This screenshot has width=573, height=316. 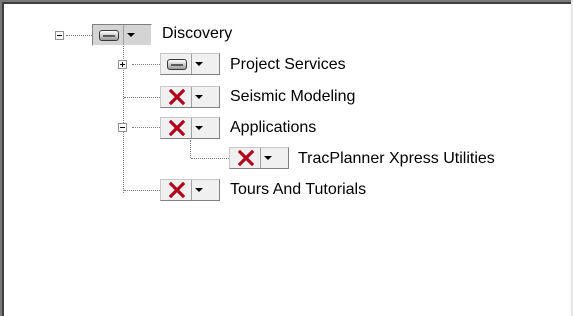 I want to click on tree-item-label: Seismic Modeling, so click(x=292, y=97).